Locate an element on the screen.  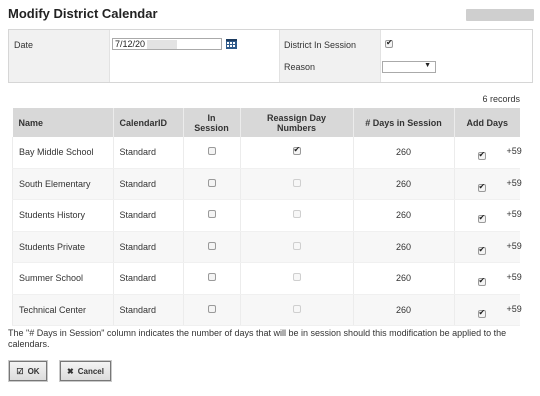
x-icon: ✖ is located at coordinates (70, 371).